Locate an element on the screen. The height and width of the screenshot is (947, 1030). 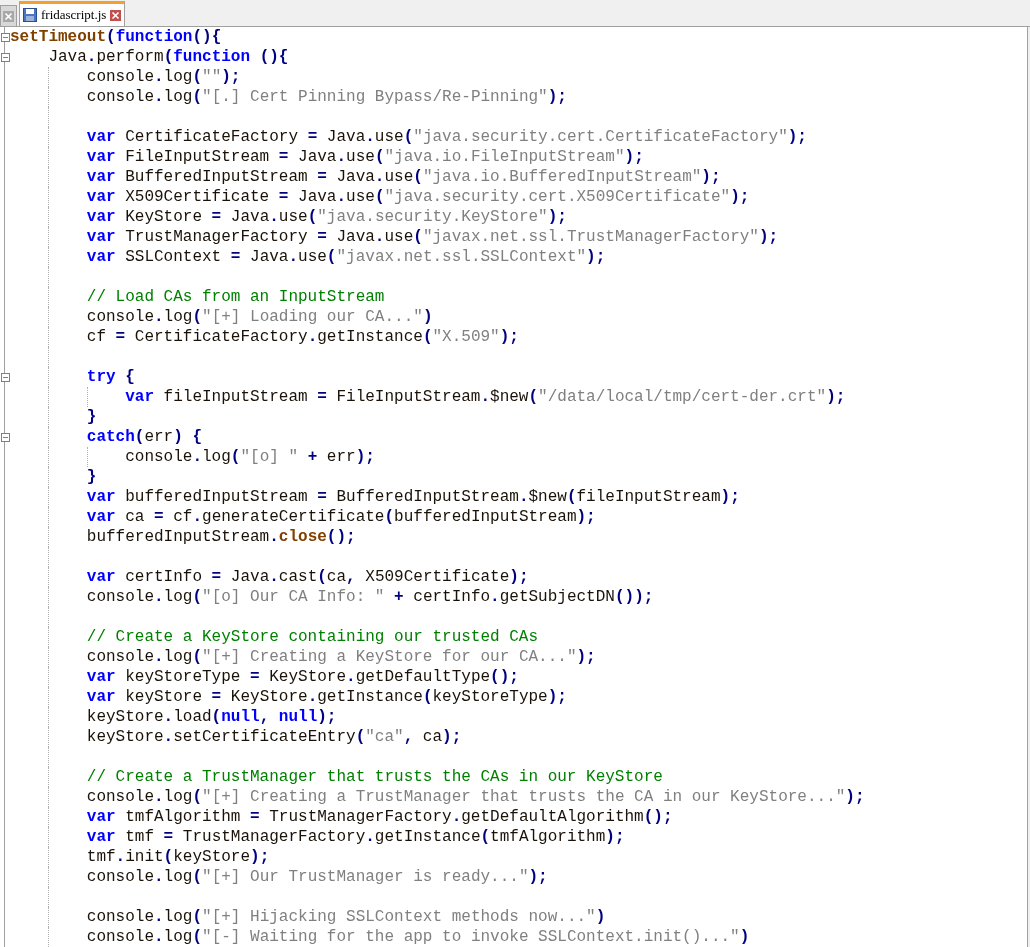
tab-label: fridascript.js is located at coordinates (74, 15).